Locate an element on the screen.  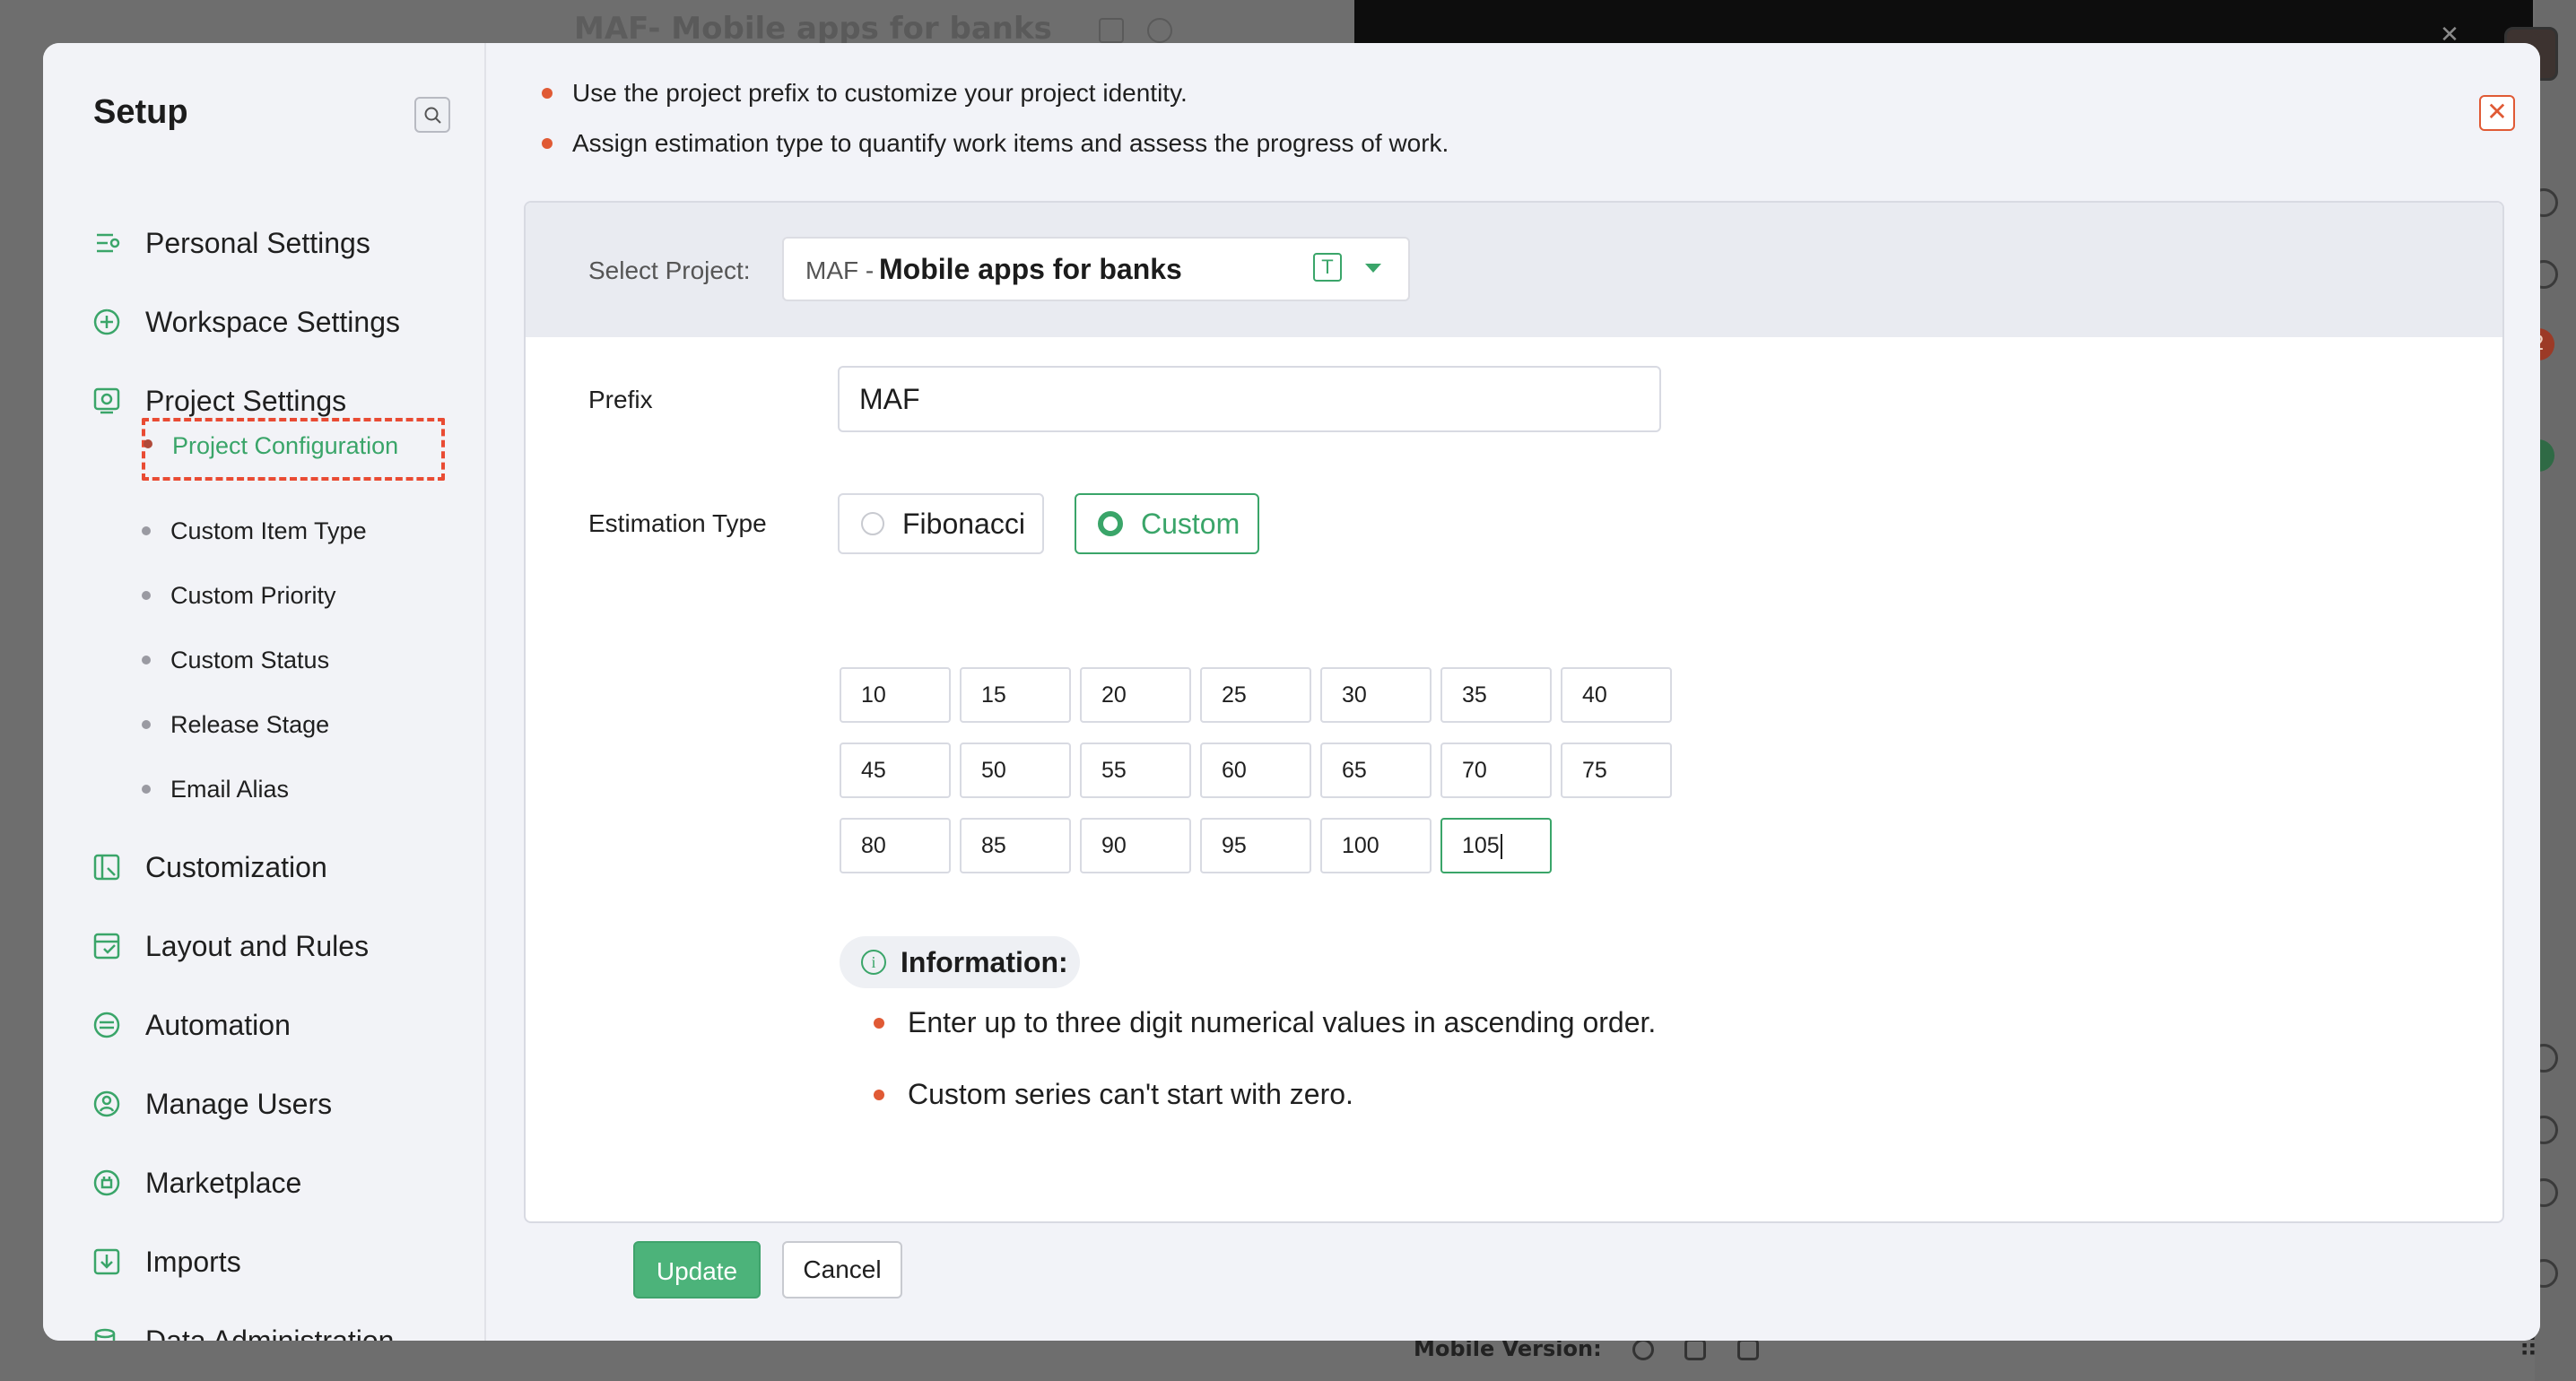
custom-value-input: 90 is located at coordinates (1135, 845).